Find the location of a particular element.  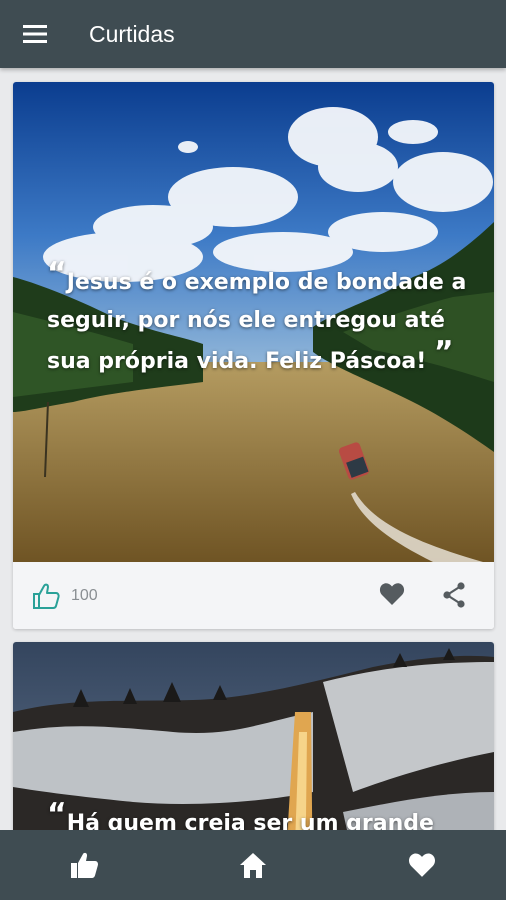

bottom-navigation is located at coordinates (253, 865).